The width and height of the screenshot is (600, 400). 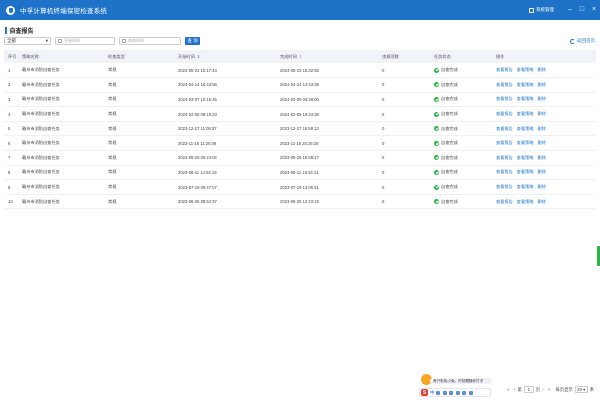 I want to click on col-header-end: 完成时间 ⇕, so click(x=327, y=56).